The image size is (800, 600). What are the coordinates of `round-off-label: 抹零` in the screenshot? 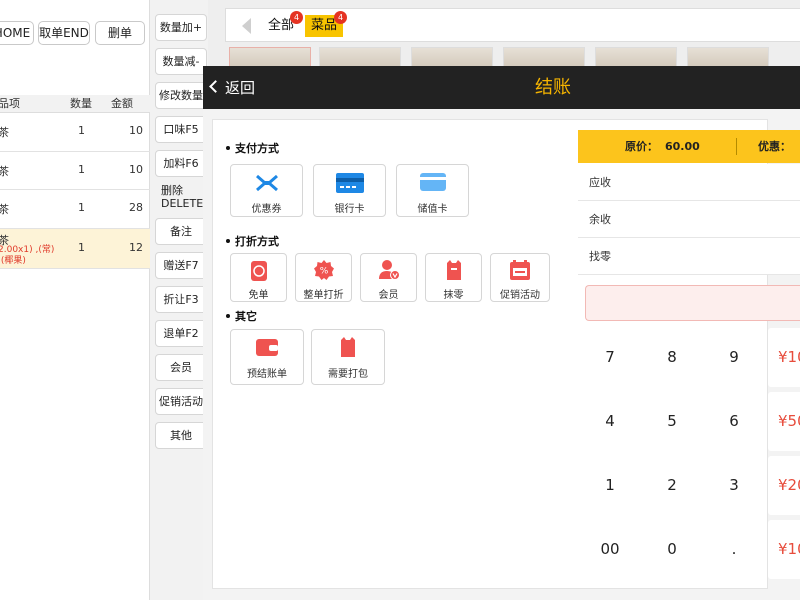 It's located at (453, 295).